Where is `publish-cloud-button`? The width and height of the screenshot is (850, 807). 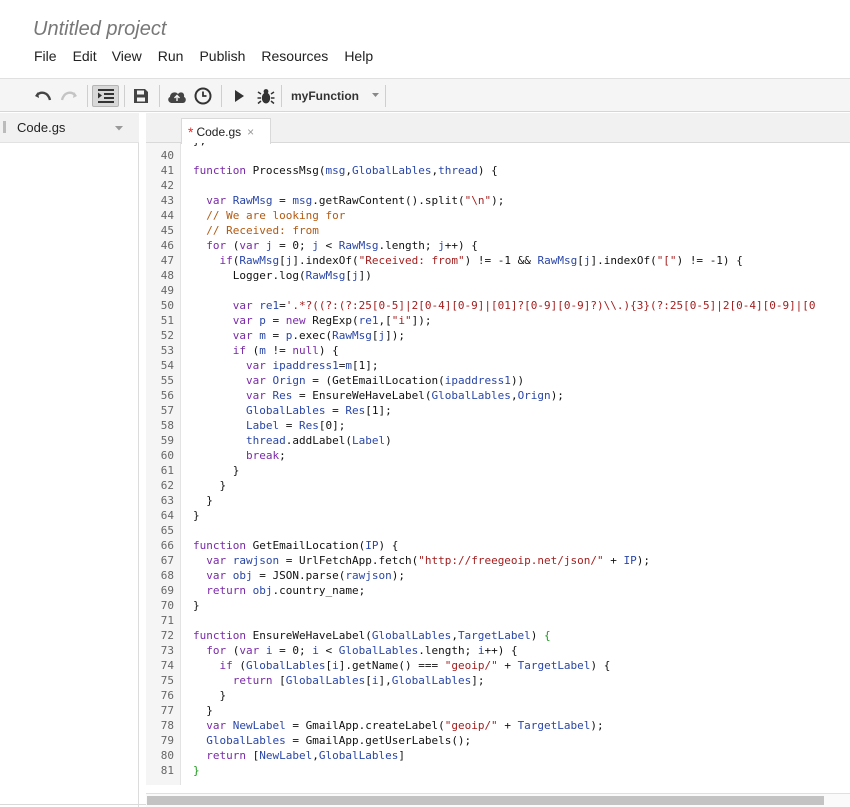
publish-cloud-button is located at coordinates (177, 96).